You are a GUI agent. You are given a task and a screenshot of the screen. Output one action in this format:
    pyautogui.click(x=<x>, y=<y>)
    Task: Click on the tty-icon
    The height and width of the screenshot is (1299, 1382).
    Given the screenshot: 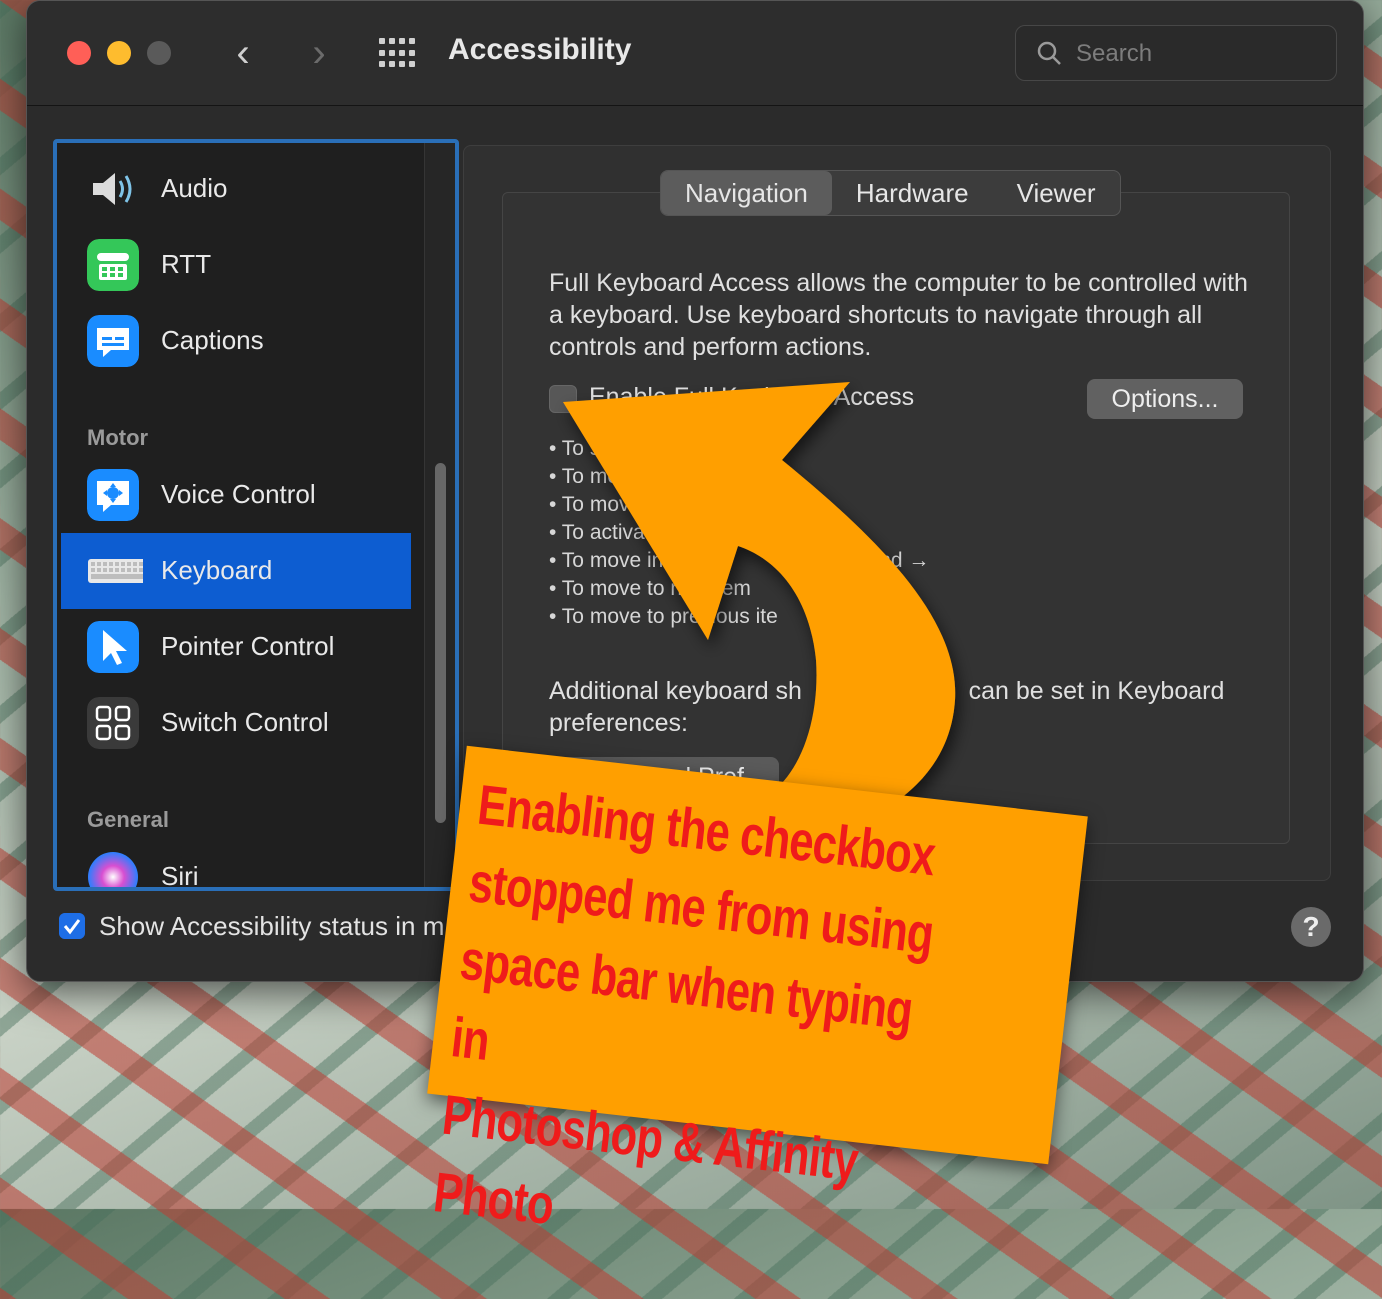 What is the action you would take?
    pyautogui.click(x=113, y=265)
    